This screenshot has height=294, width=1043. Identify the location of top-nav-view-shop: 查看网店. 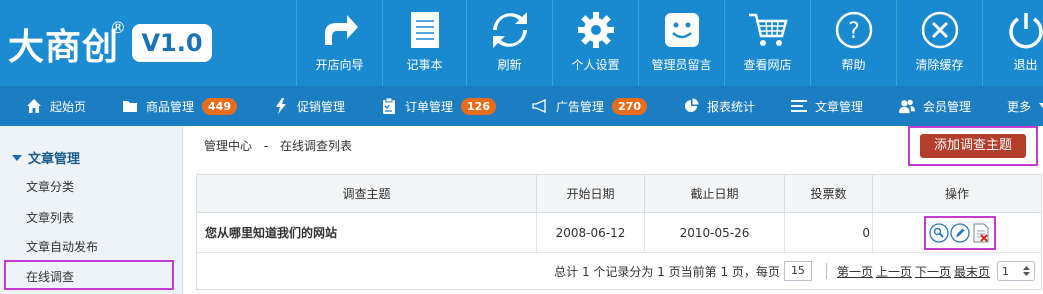
(767, 43).